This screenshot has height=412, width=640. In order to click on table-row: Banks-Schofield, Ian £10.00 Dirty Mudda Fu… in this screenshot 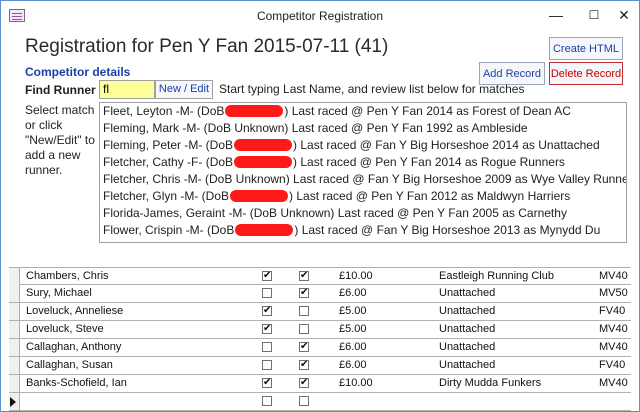, I will do `click(320, 384)`.